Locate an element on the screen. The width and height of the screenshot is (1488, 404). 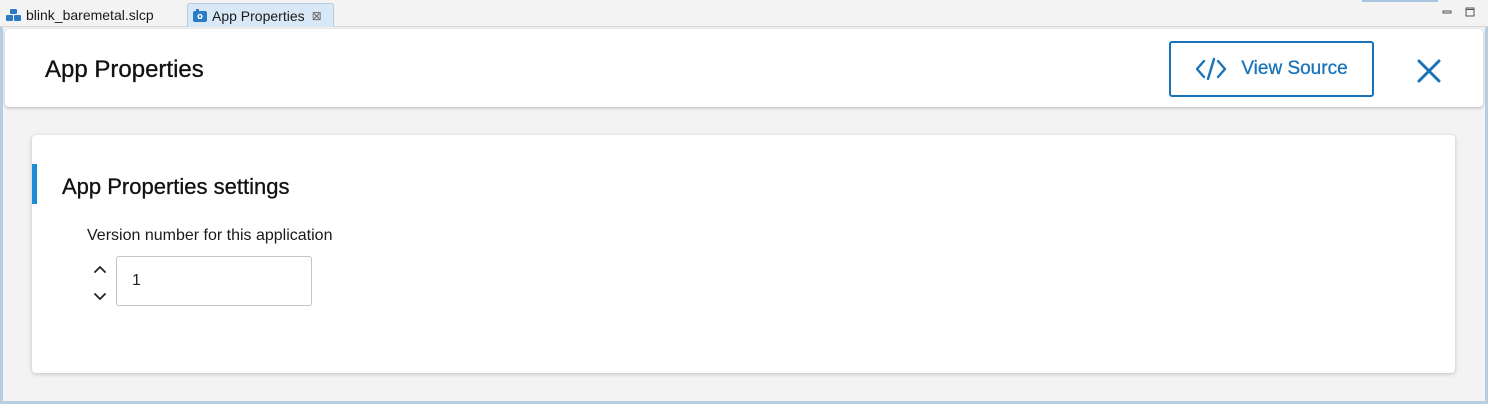
version-field-label: Version number for this application is located at coordinates (210, 235).